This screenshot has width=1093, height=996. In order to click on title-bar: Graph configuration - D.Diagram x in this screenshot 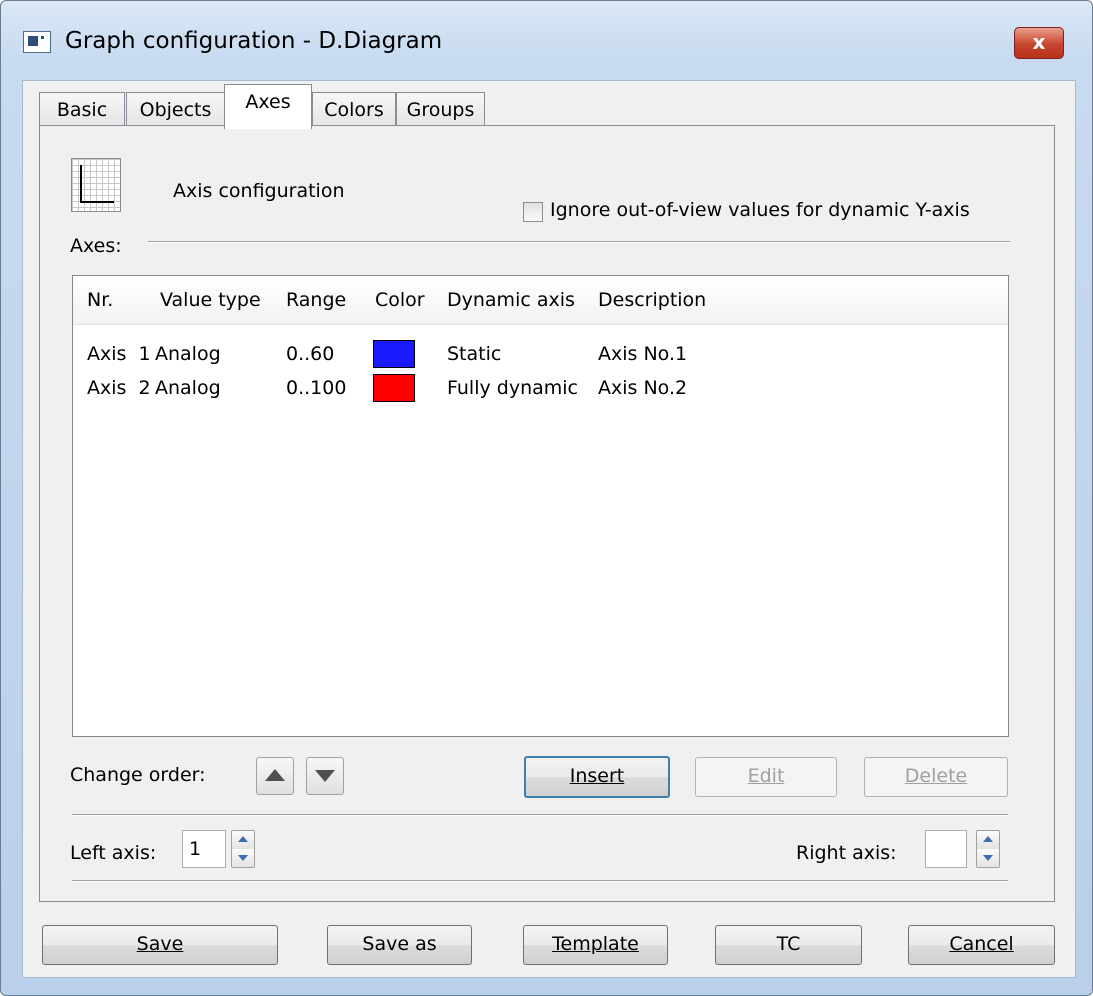, I will do `click(546, 41)`.